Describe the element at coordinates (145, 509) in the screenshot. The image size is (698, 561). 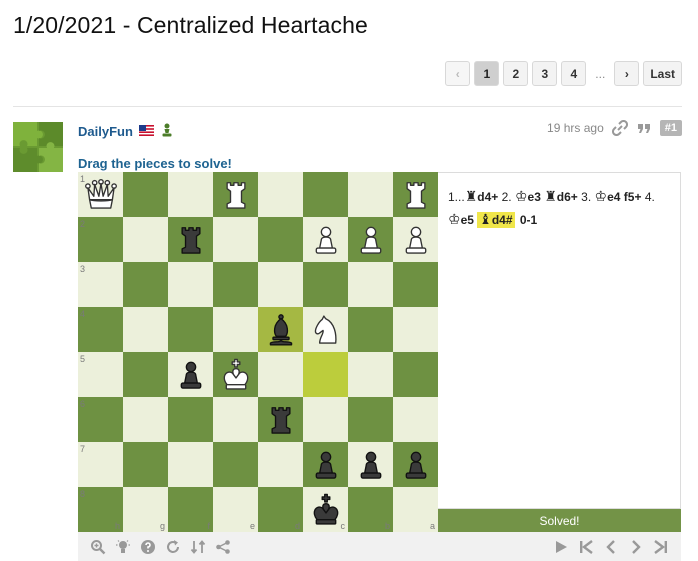
I see `board-square: g` at that location.